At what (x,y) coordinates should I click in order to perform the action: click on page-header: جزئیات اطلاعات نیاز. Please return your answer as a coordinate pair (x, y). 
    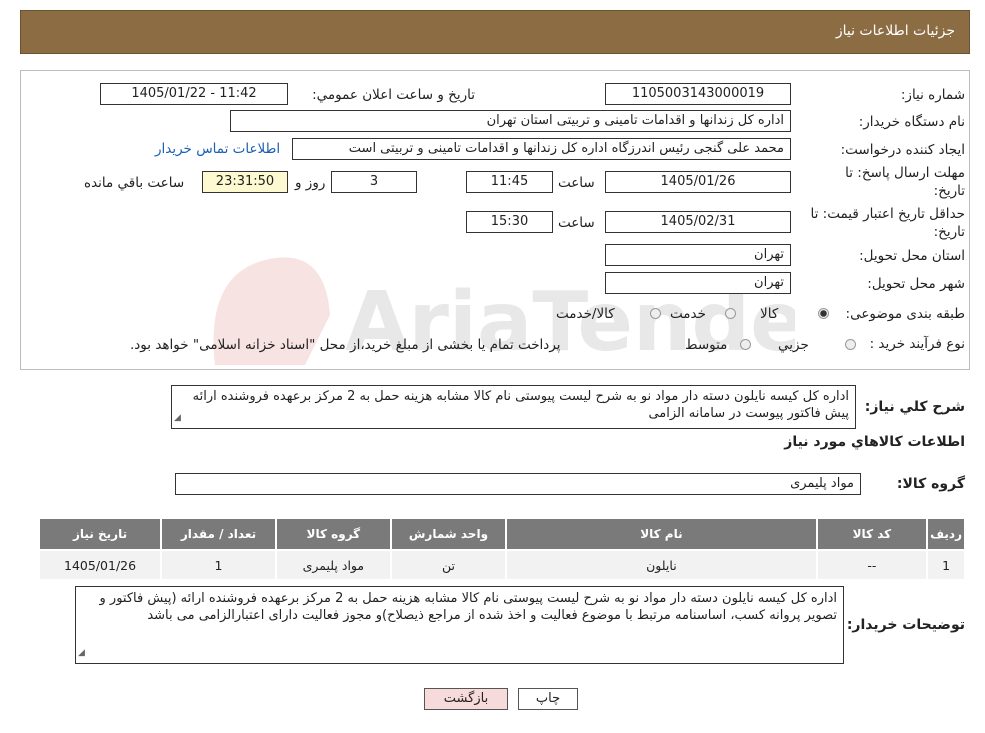
    Looking at the image, I should click on (495, 32).